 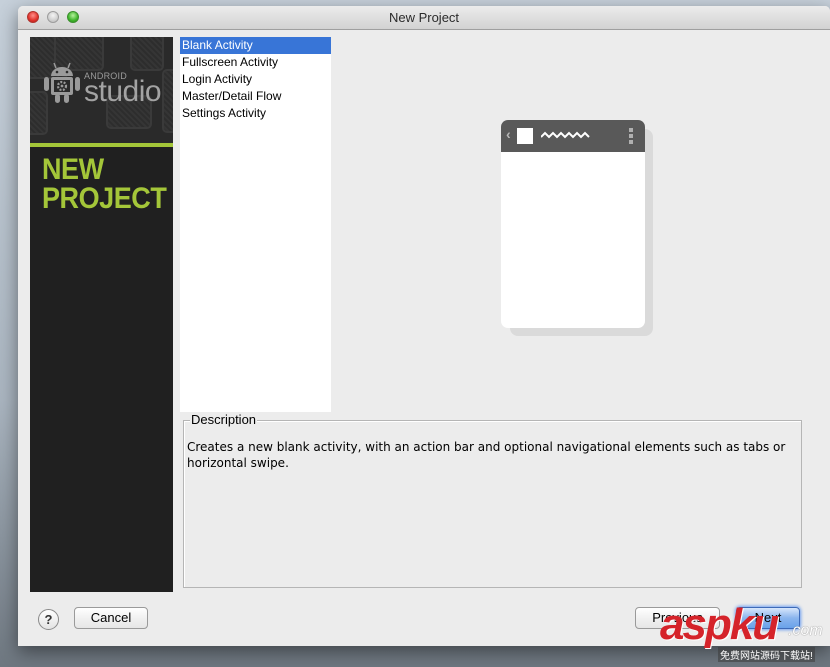 I want to click on watermark-tagline: 免费网站源码下载站!, so click(x=766, y=654).